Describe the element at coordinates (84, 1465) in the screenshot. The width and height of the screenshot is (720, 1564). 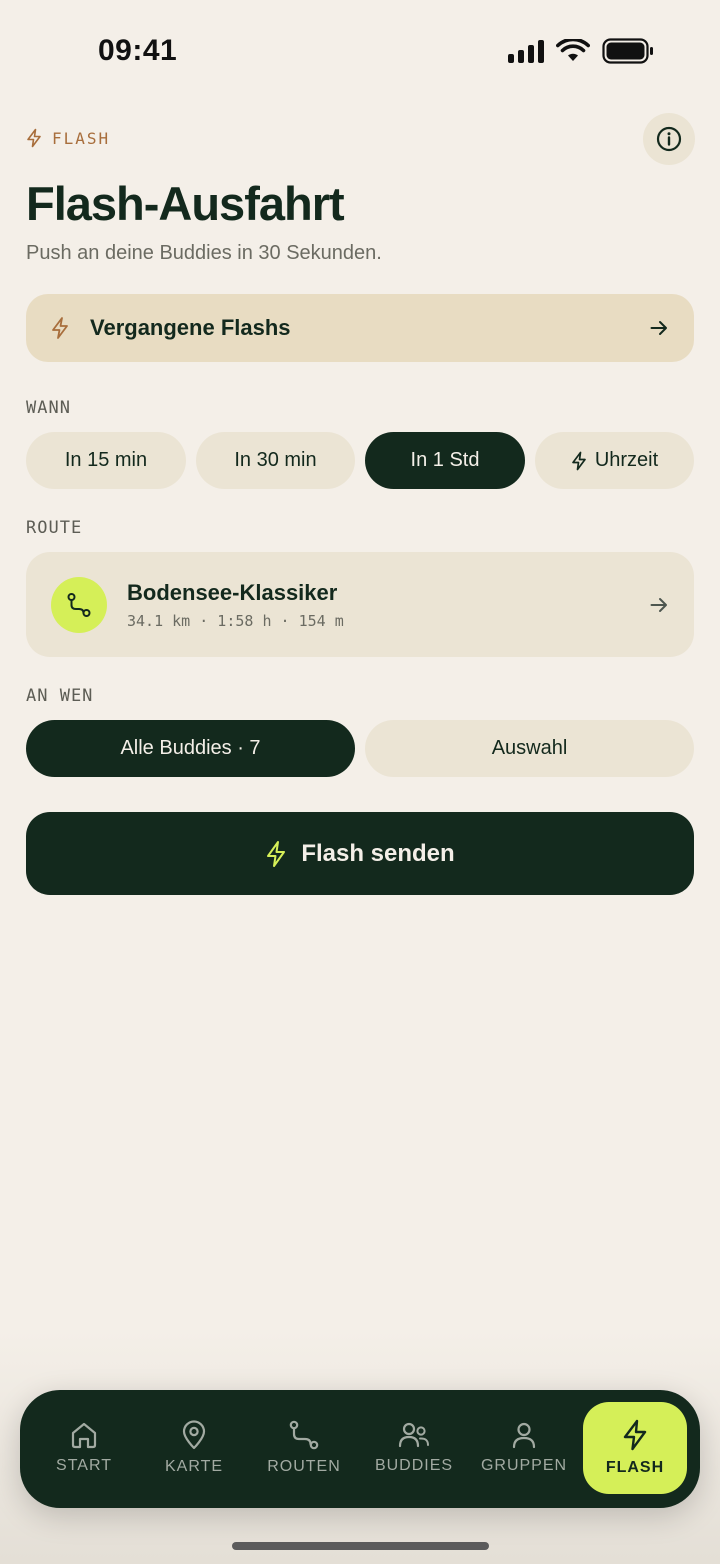
I see `tab-label: START` at that location.